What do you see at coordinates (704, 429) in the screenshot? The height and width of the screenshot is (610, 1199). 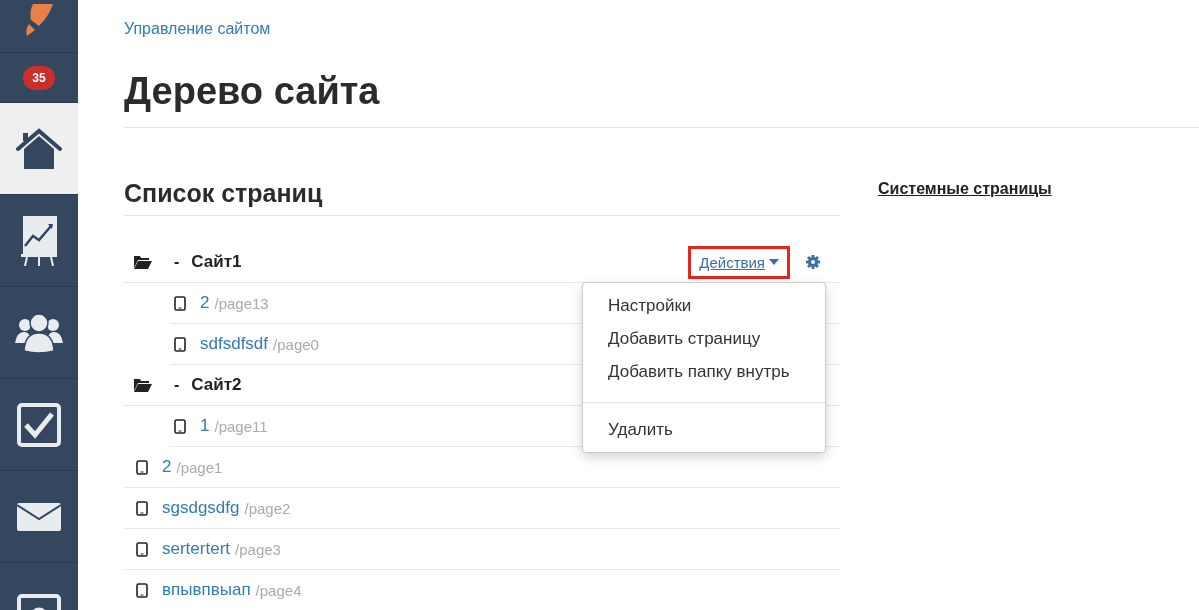 I see `menu-item: Удалить` at bounding box center [704, 429].